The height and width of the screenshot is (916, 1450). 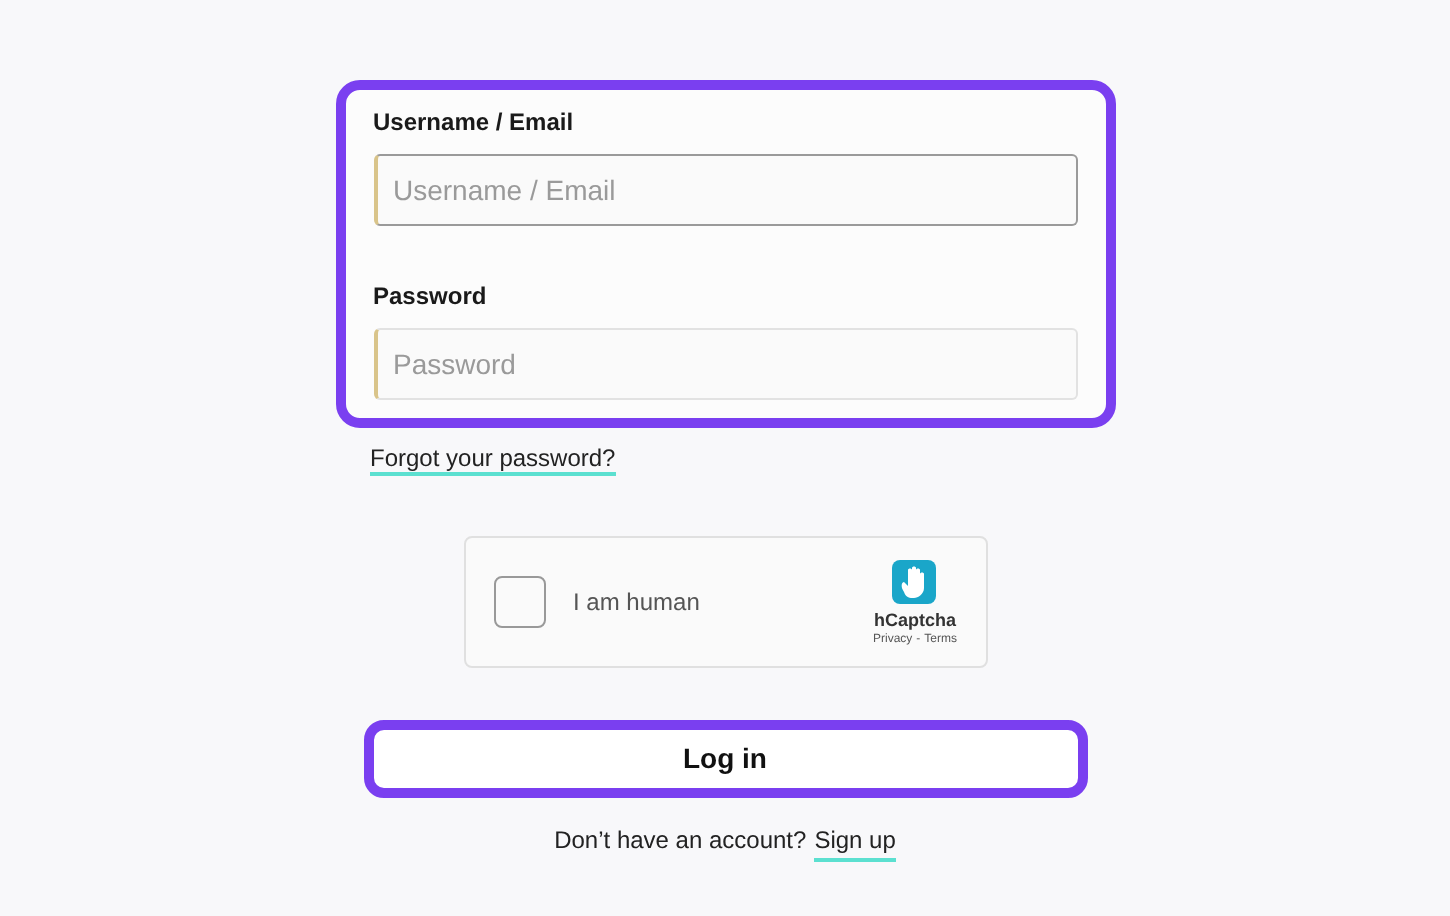 What do you see at coordinates (725, 759) in the screenshot?
I see `login-button: Log in` at bounding box center [725, 759].